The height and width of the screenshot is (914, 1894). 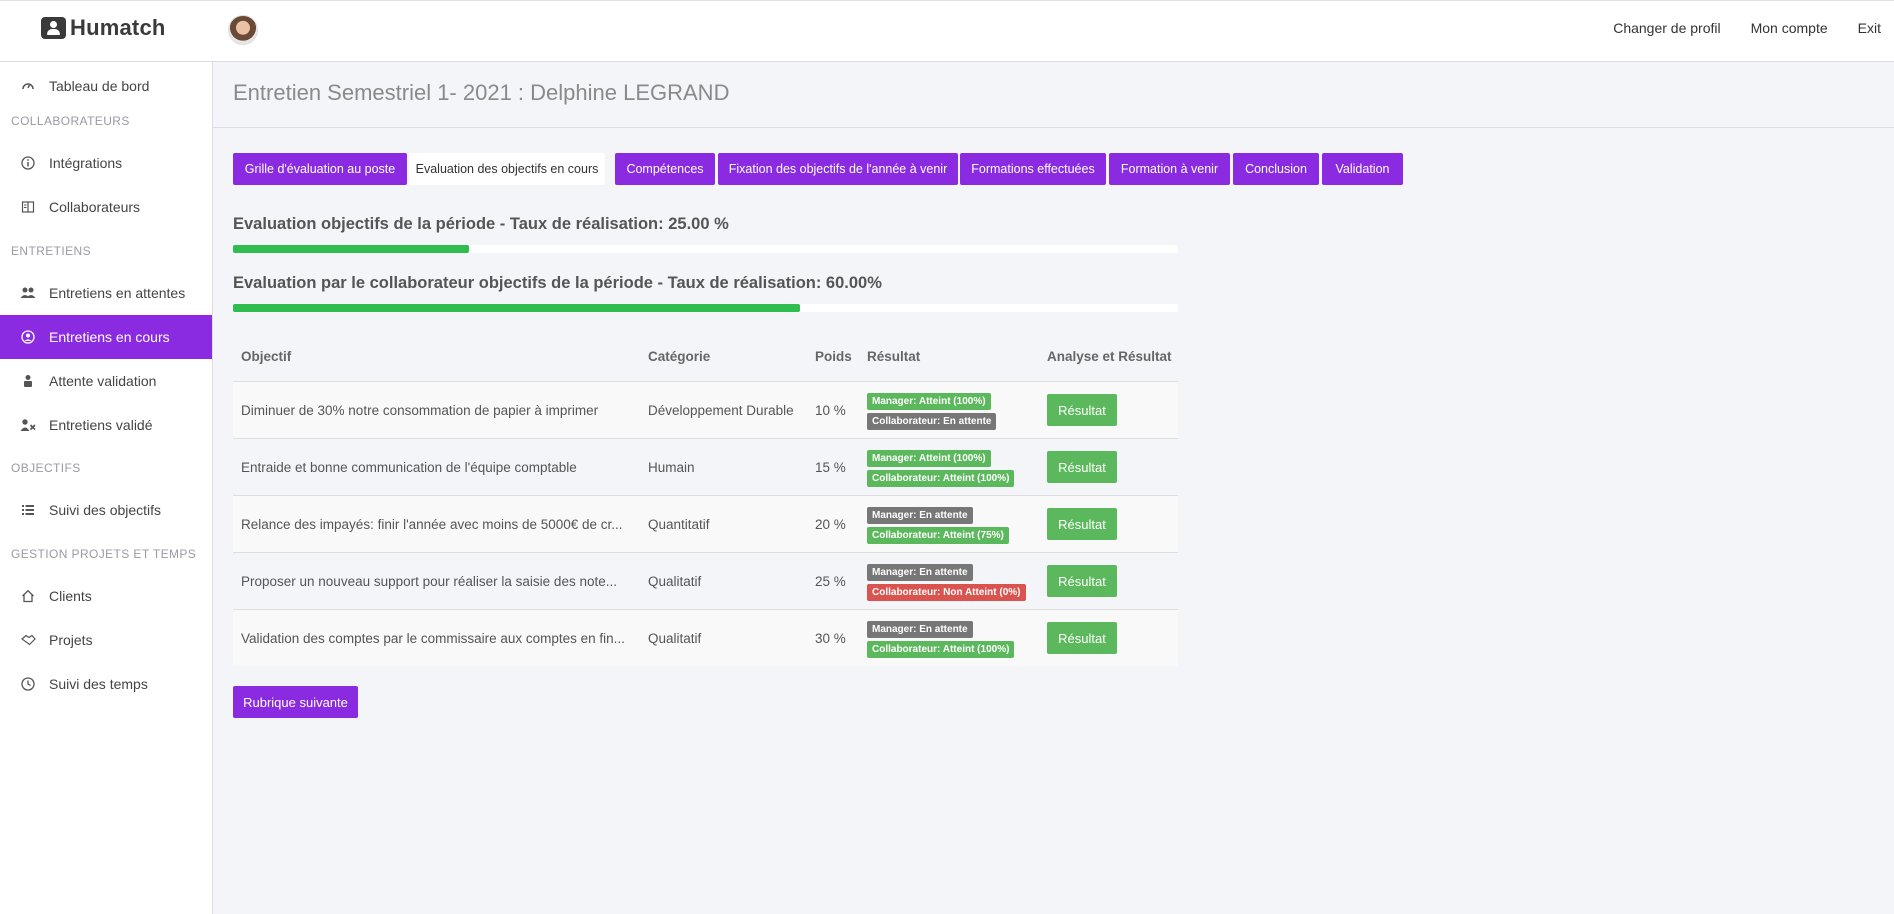 What do you see at coordinates (1789, 28) in the screenshot?
I see `my-account-link: Mon compte` at bounding box center [1789, 28].